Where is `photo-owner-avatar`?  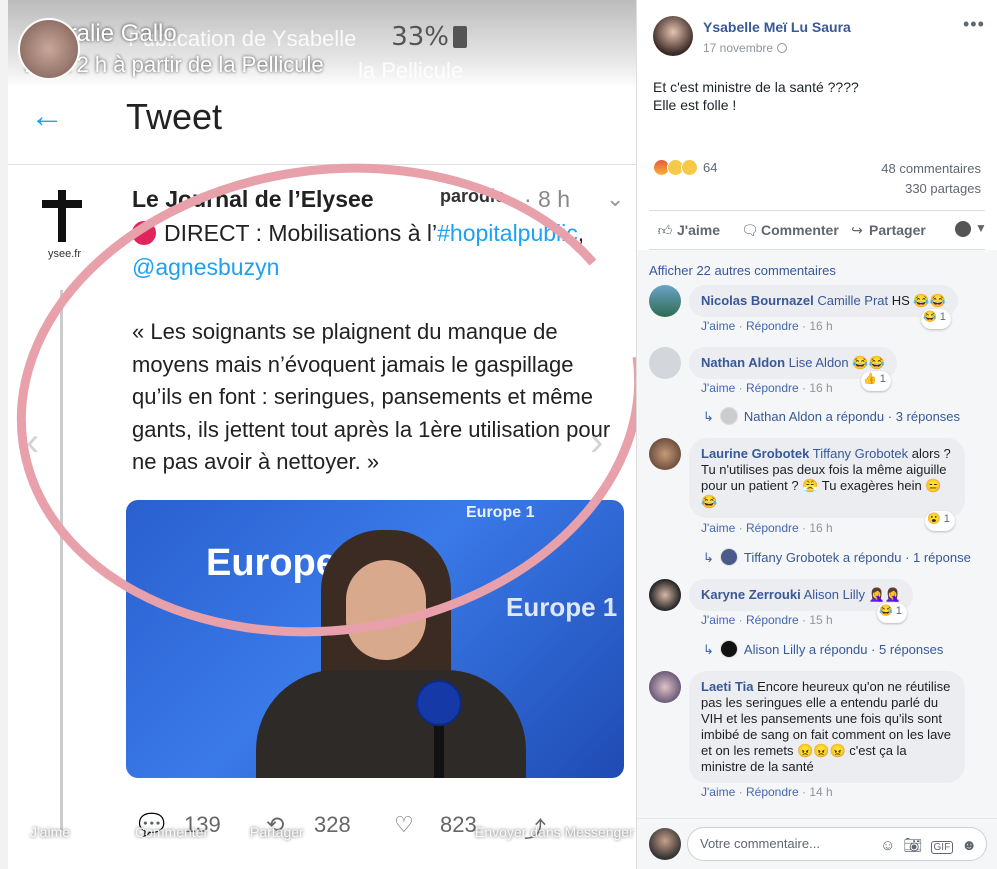
photo-owner-avatar is located at coordinates (49, 49).